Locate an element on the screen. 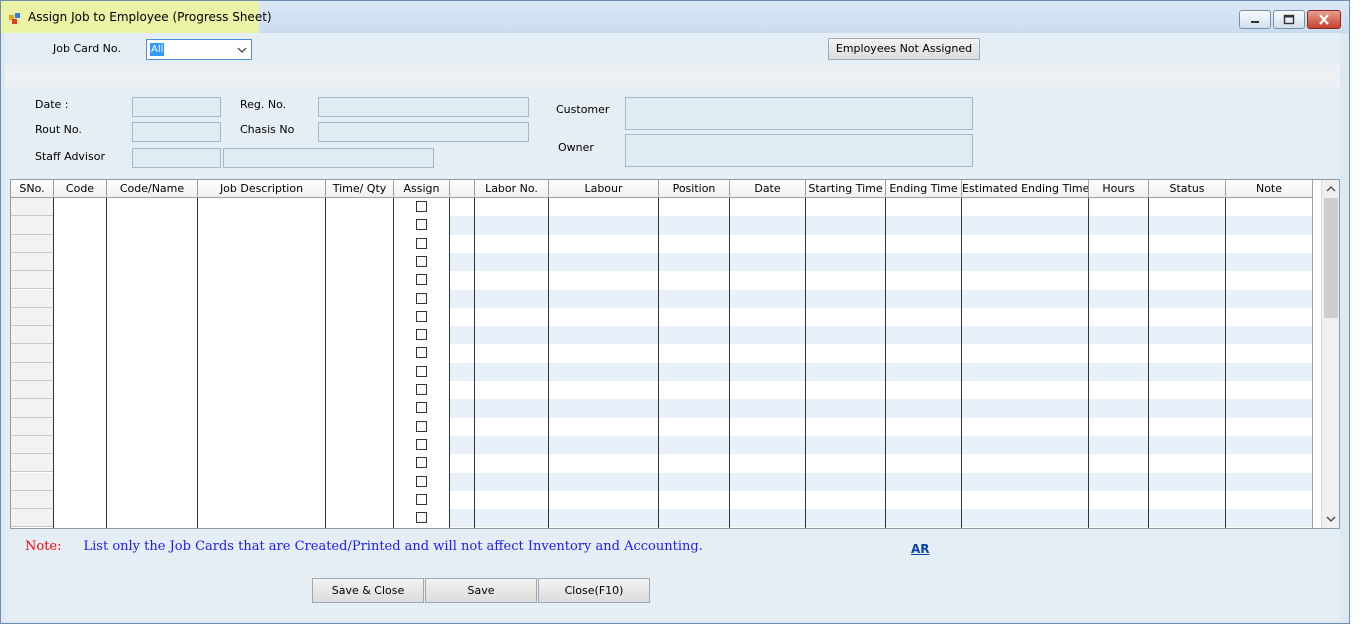 Image resolution: width=1365 pixels, height=628 pixels. job-card-select: All is located at coordinates (199, 49).